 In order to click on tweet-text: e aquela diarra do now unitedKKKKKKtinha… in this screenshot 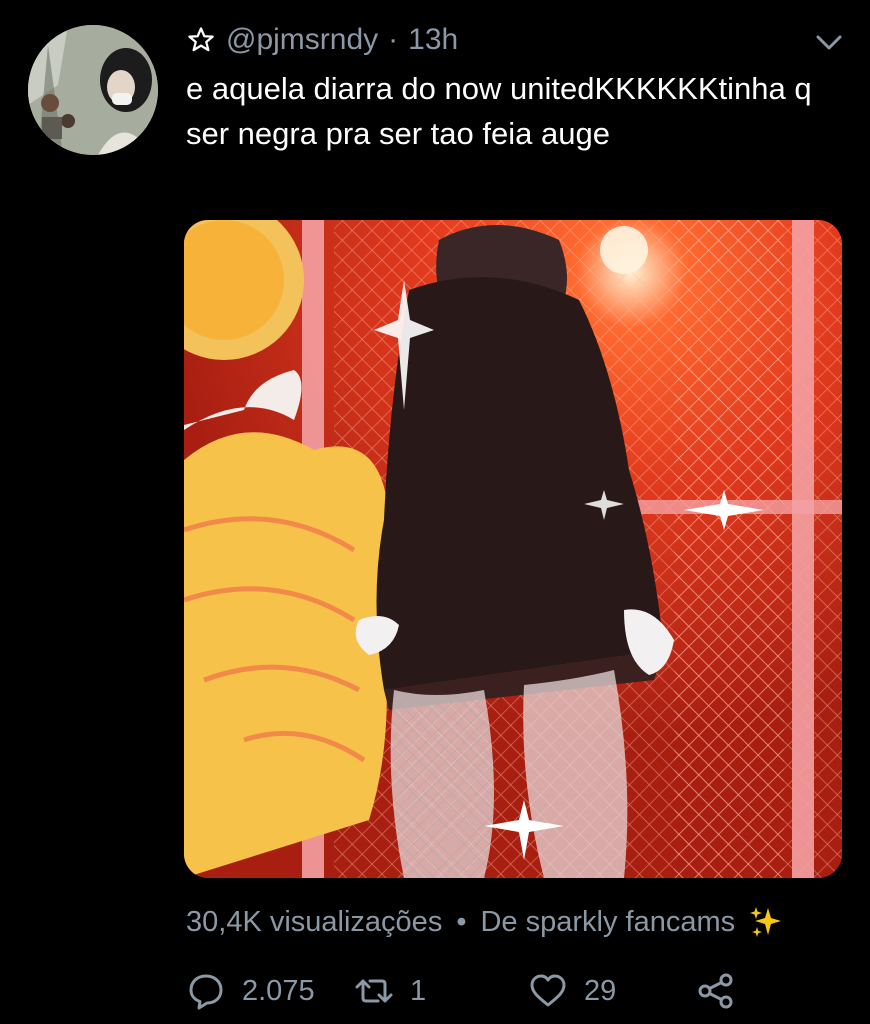, I will do `click(503, 111)`.